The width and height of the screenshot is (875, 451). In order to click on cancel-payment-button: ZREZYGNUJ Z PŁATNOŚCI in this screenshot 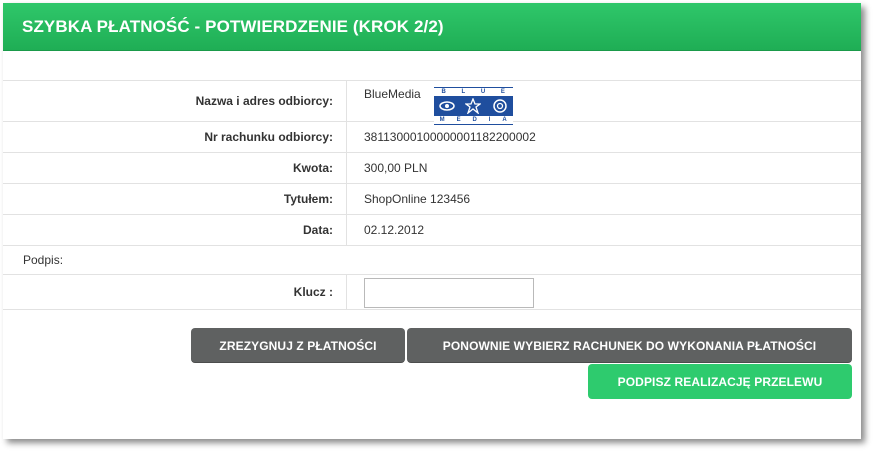, I will do `click(298, 345)`.